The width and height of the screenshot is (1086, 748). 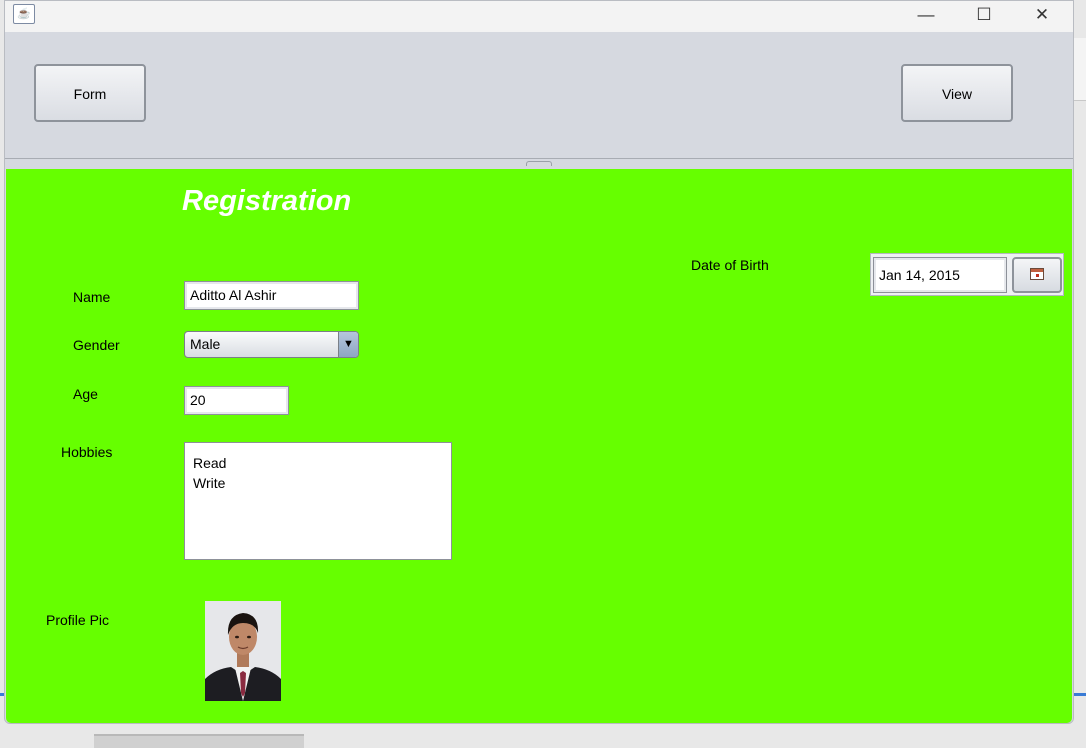 I want to click on person-portrait-icon, so click(x=243, y=651).